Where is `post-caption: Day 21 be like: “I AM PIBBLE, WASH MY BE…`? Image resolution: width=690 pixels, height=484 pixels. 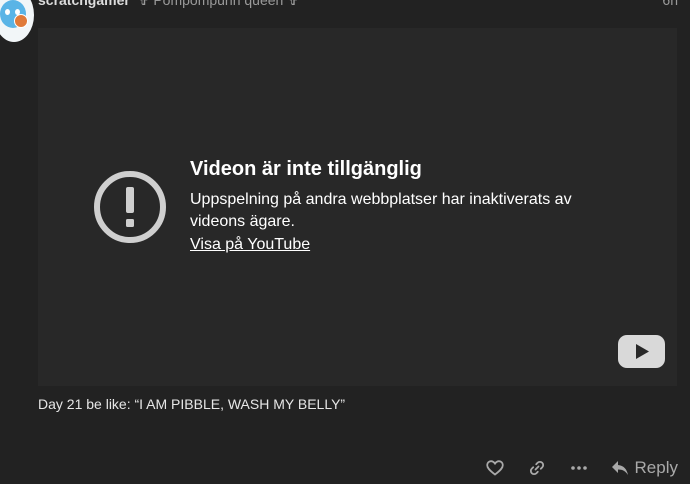
post-caption: Day 21 be like: “I AM PIBBLE, WASH MY BE… is located at coordinates (192, 404).